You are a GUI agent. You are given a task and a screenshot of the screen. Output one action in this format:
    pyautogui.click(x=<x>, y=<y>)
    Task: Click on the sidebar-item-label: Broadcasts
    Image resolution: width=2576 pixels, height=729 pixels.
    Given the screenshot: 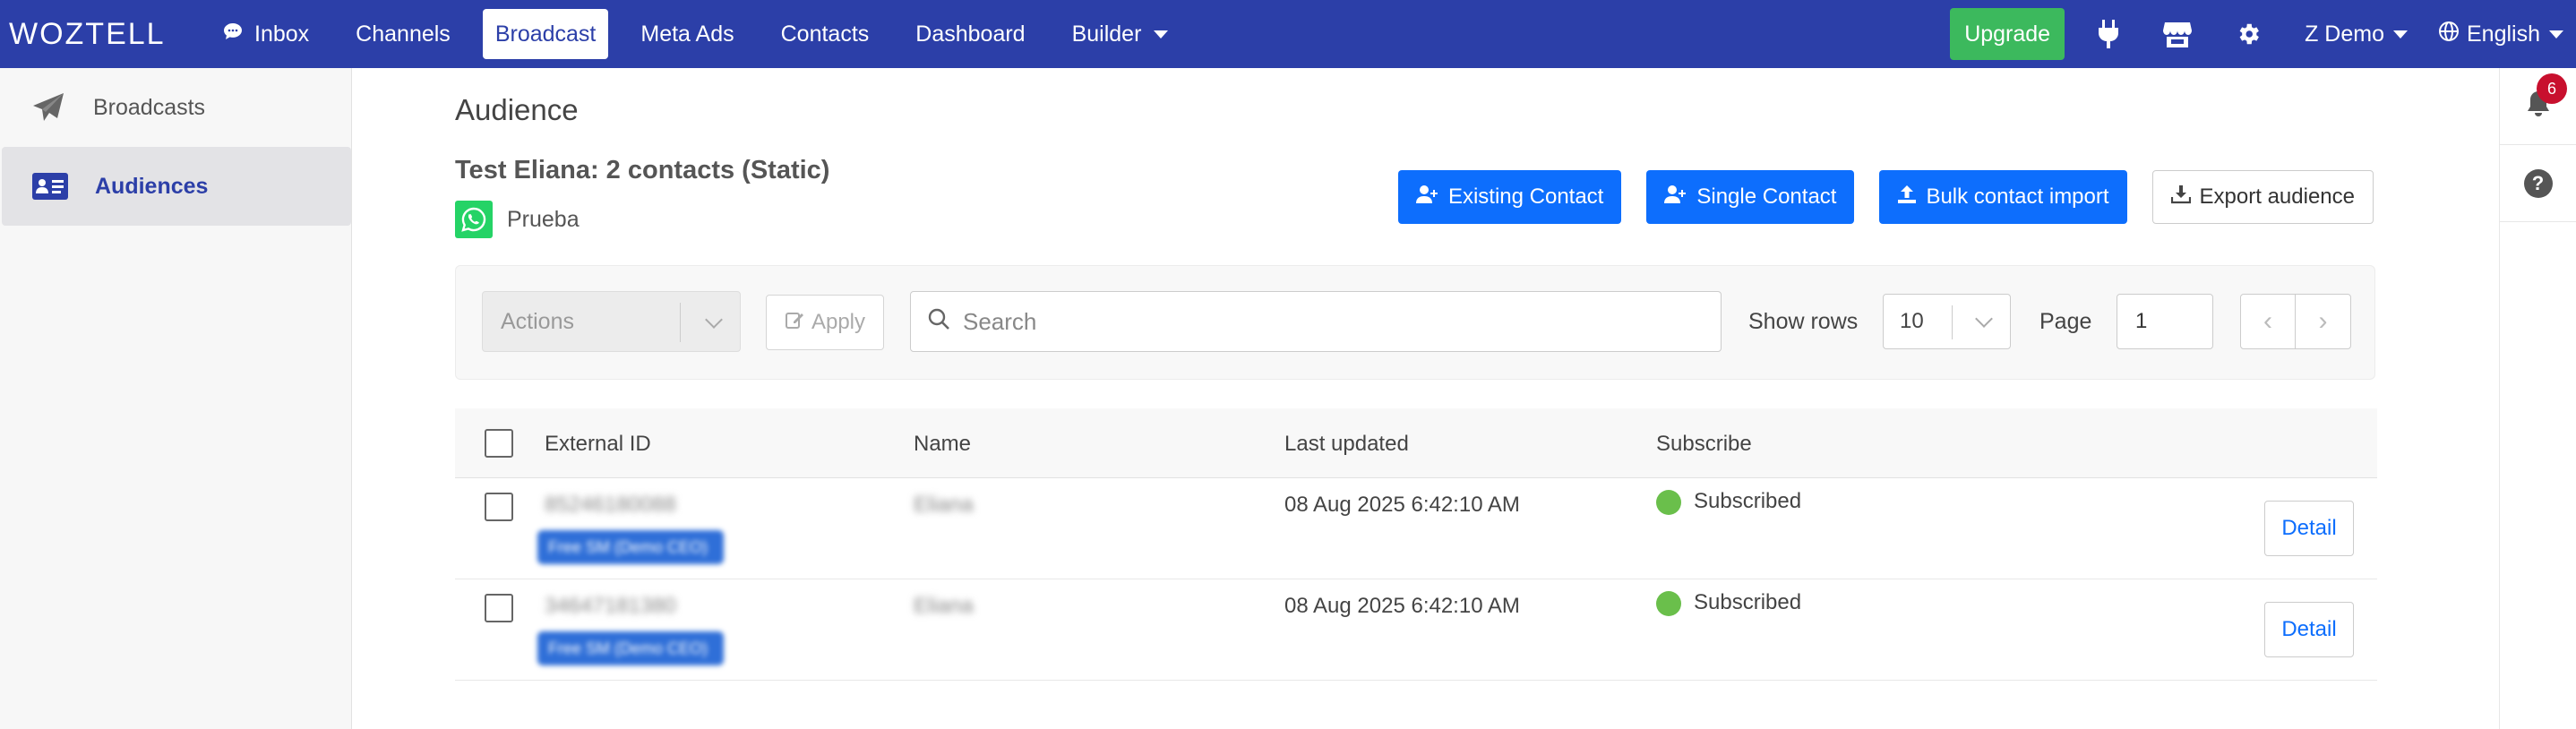 What is the action you would take?
    pyautogui.click(x=149, y=107)
    